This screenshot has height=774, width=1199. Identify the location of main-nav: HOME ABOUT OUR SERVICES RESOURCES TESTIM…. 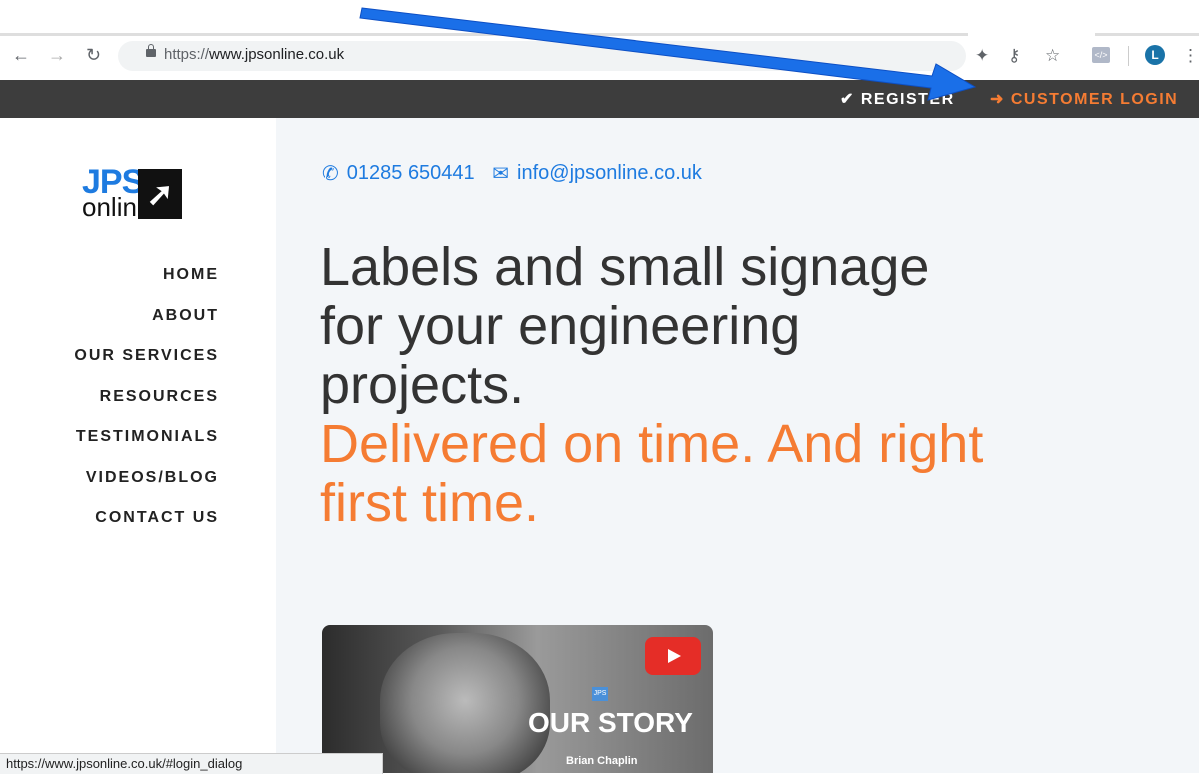
(146, 404).